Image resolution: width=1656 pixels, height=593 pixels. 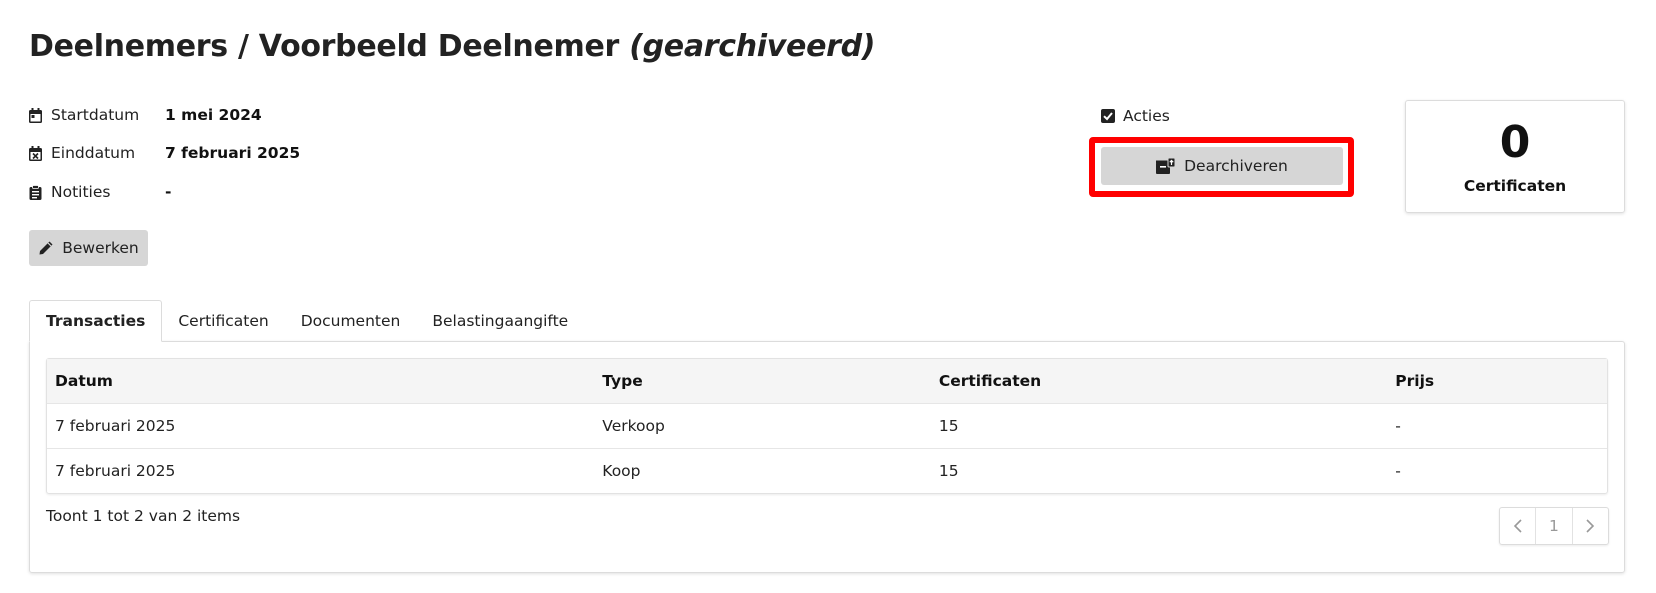 What do you see at coordinates (827, 470) in the screenshot?
I see `table-row: 7 februari 2025 Koop 15 -` at bounding box center [827, 470].